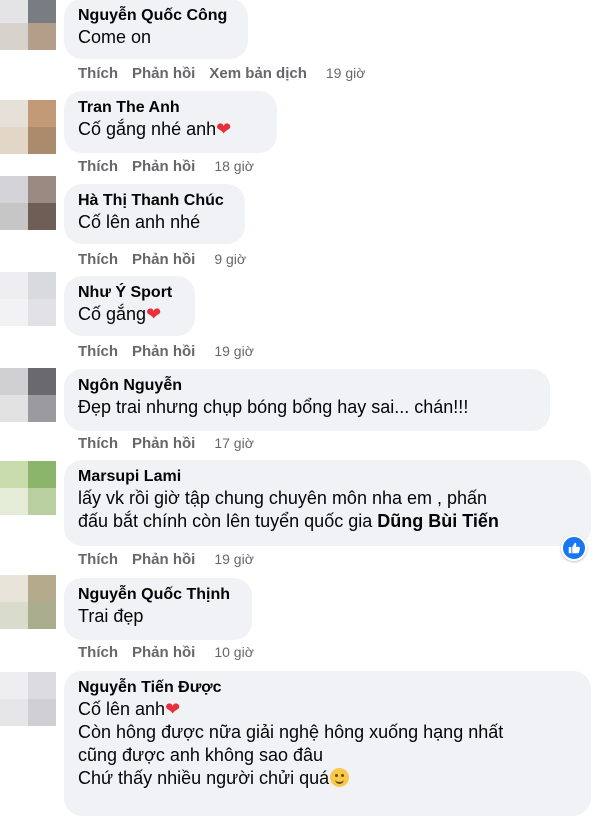  I want to click on comment-actions: Thích Phản hồi 17 giờ, so click(166, 443).